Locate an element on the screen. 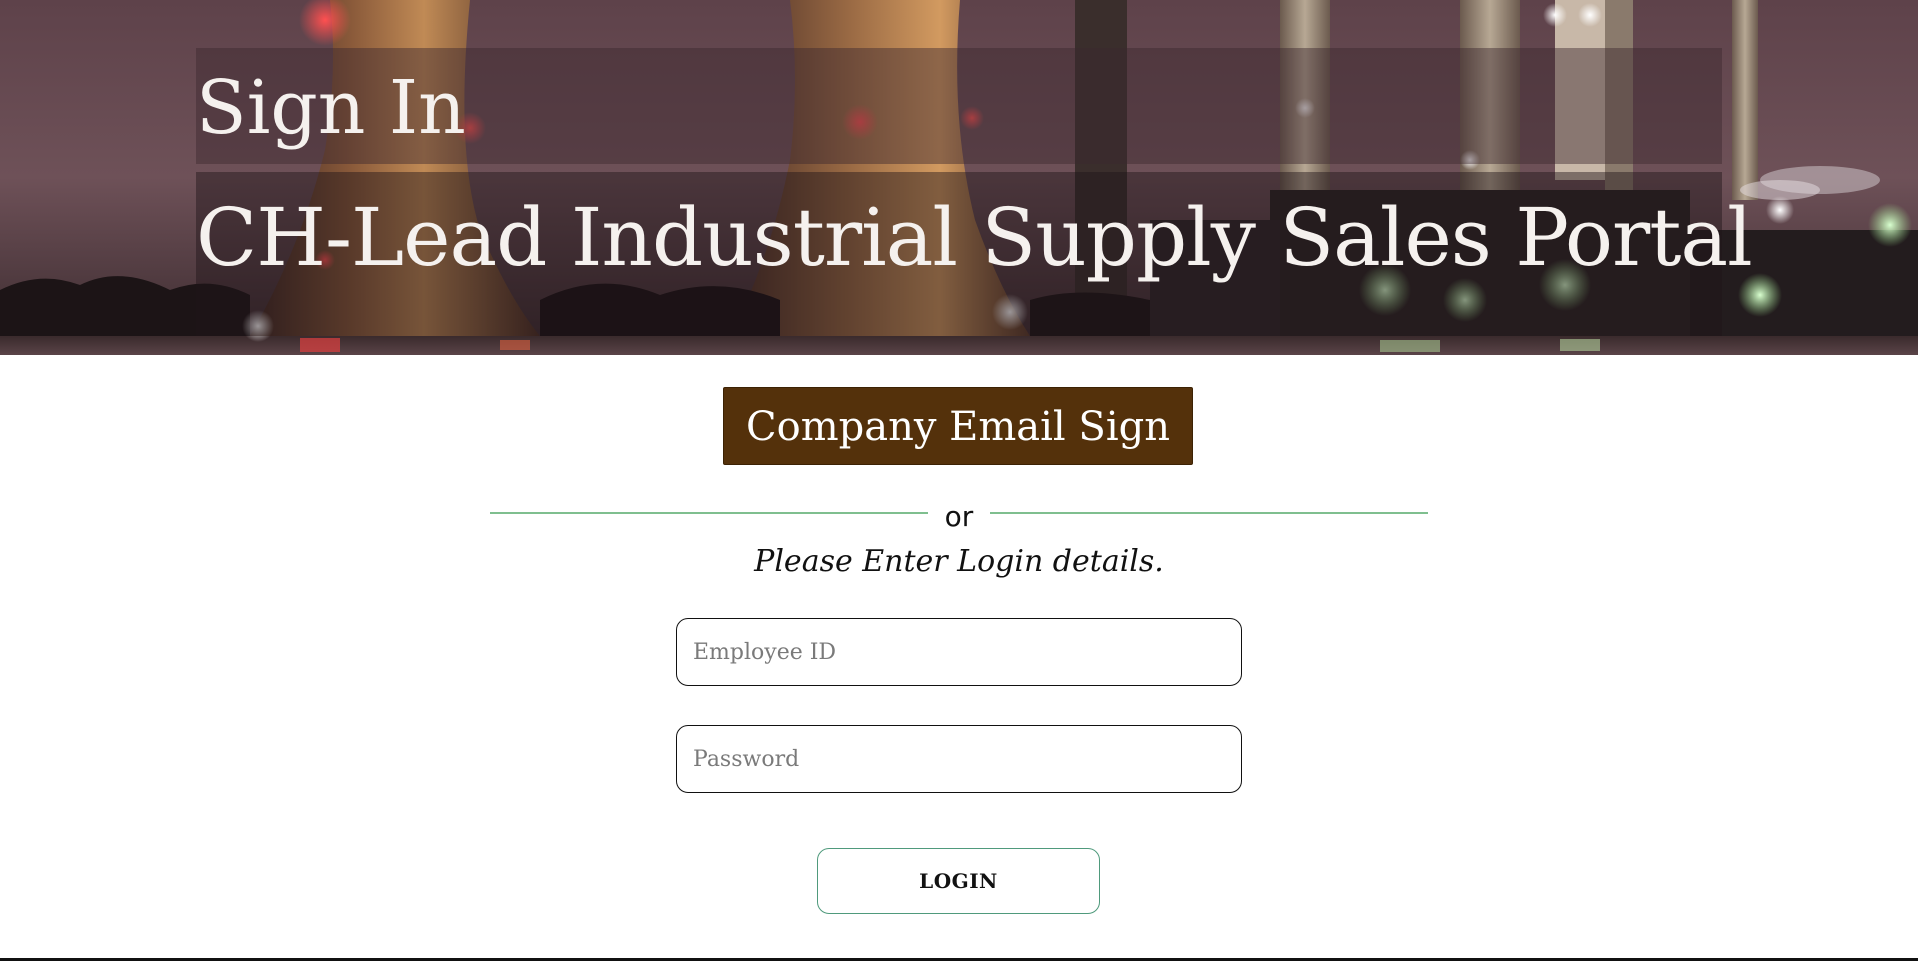  login-button: LOGIN is located at coordinates (958, 881).